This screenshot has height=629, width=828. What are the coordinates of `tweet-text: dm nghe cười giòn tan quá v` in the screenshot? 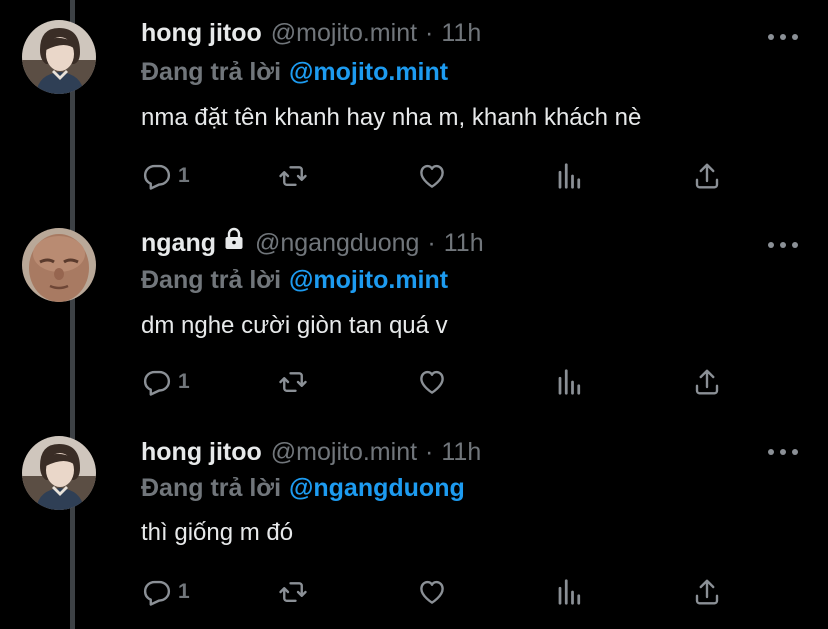 It's located at (294, 325).